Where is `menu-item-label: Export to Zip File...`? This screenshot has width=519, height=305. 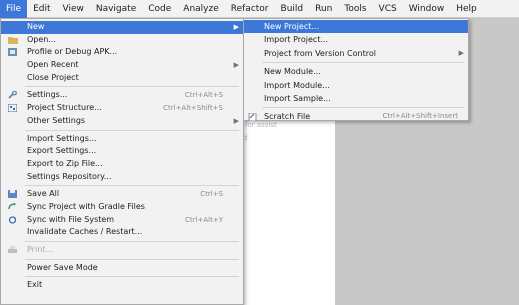 menu-item-label: Export to Zip File... is located at coordinates (65, 163).